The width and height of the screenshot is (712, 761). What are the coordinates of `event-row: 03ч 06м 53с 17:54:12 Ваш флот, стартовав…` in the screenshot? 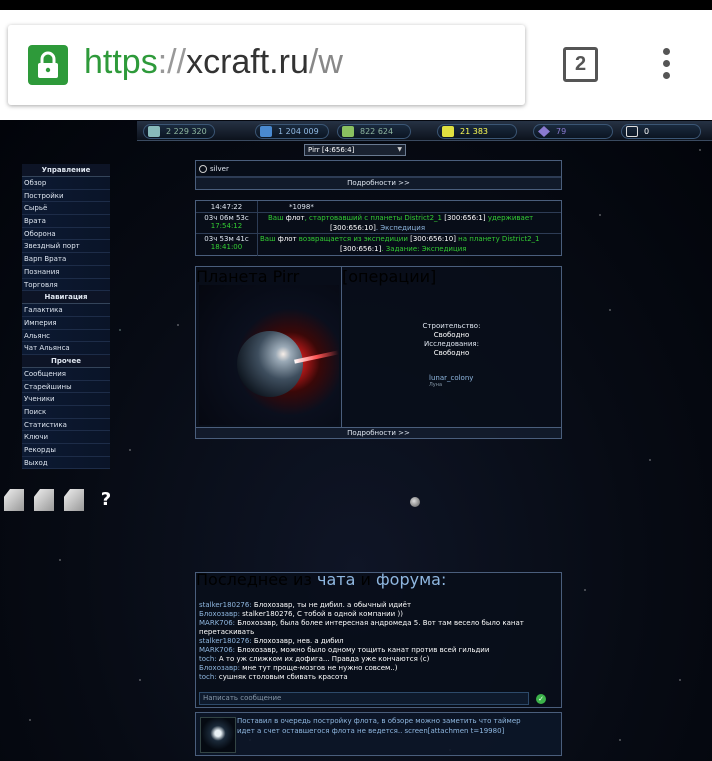 It's located at (378, 223).